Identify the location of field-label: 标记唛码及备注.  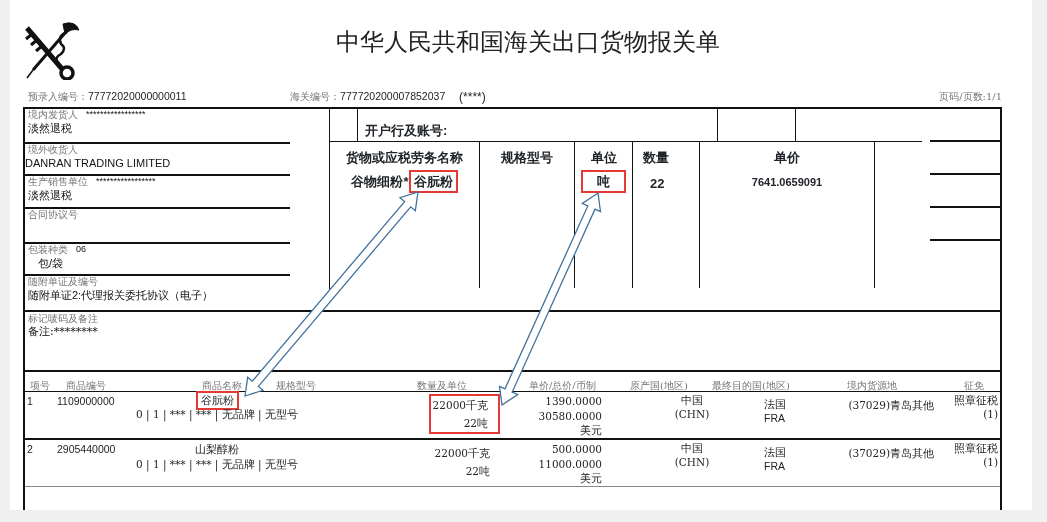
(63, 318).